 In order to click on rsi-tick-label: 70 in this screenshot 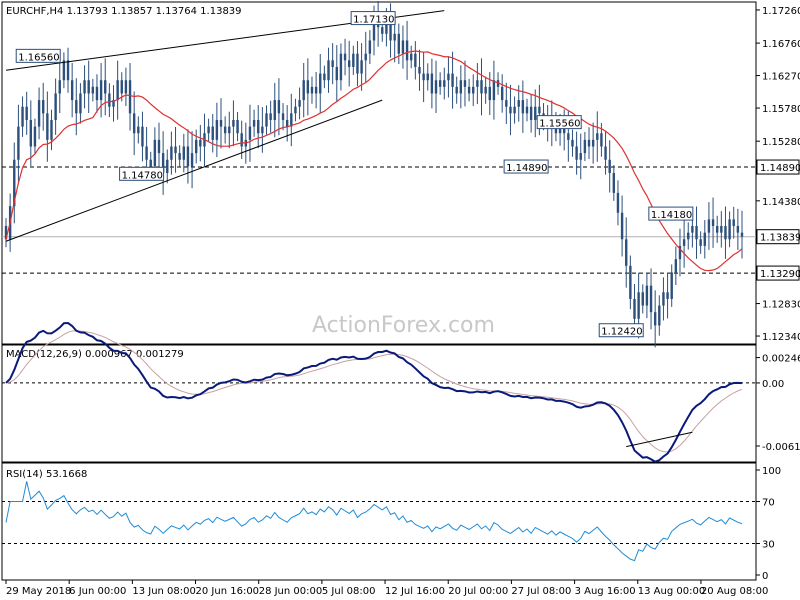, I will do `click(768, 503)`.